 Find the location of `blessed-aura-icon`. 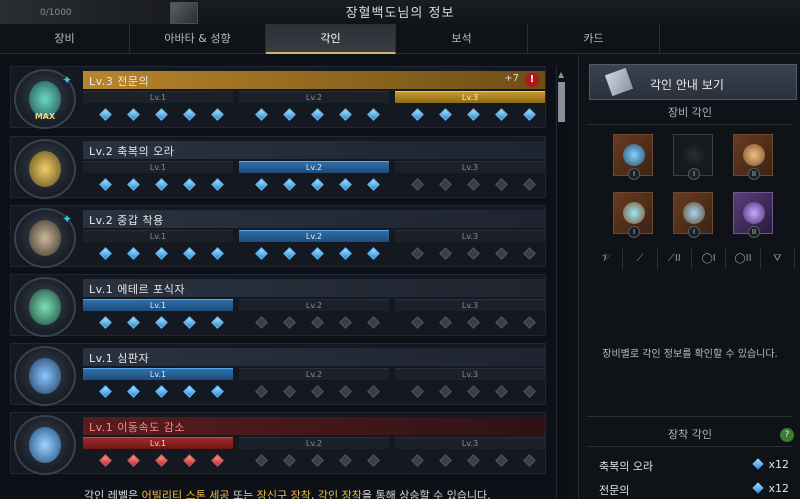

blessed-aura-icon is located at coordinates (45, 169).